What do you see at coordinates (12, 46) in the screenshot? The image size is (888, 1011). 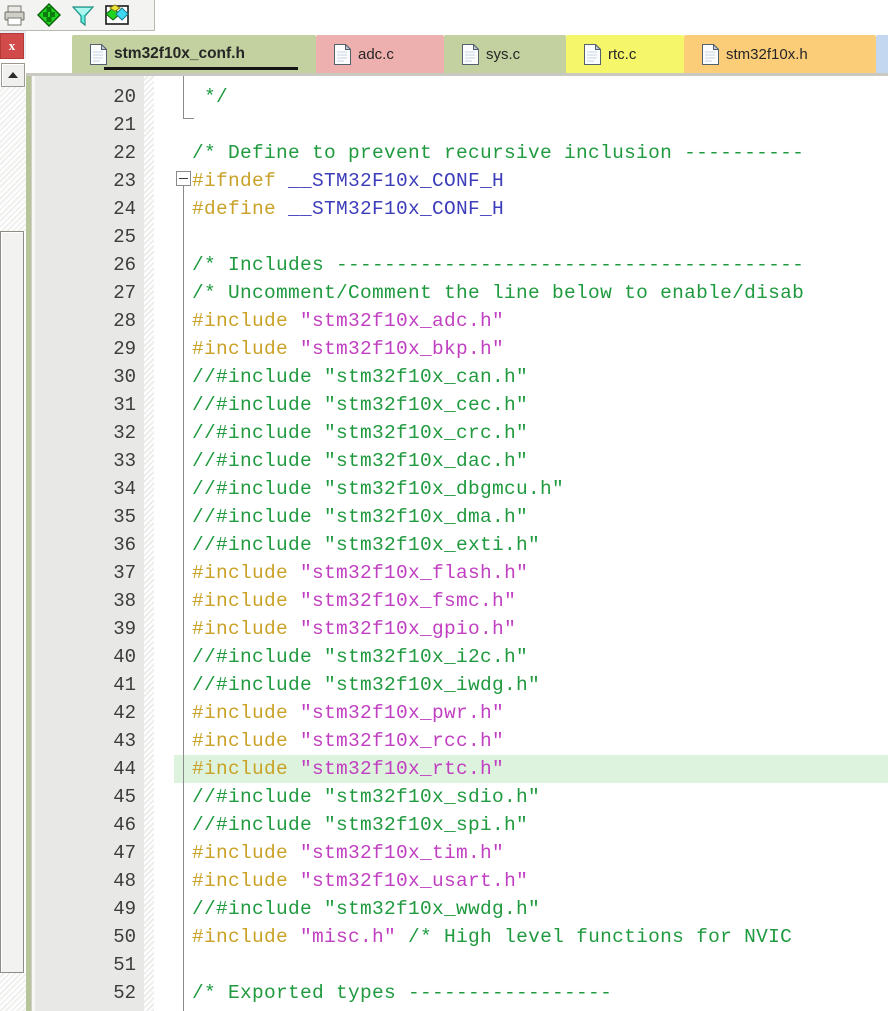 I see `close-button: x` at bounding box center [12, 46].